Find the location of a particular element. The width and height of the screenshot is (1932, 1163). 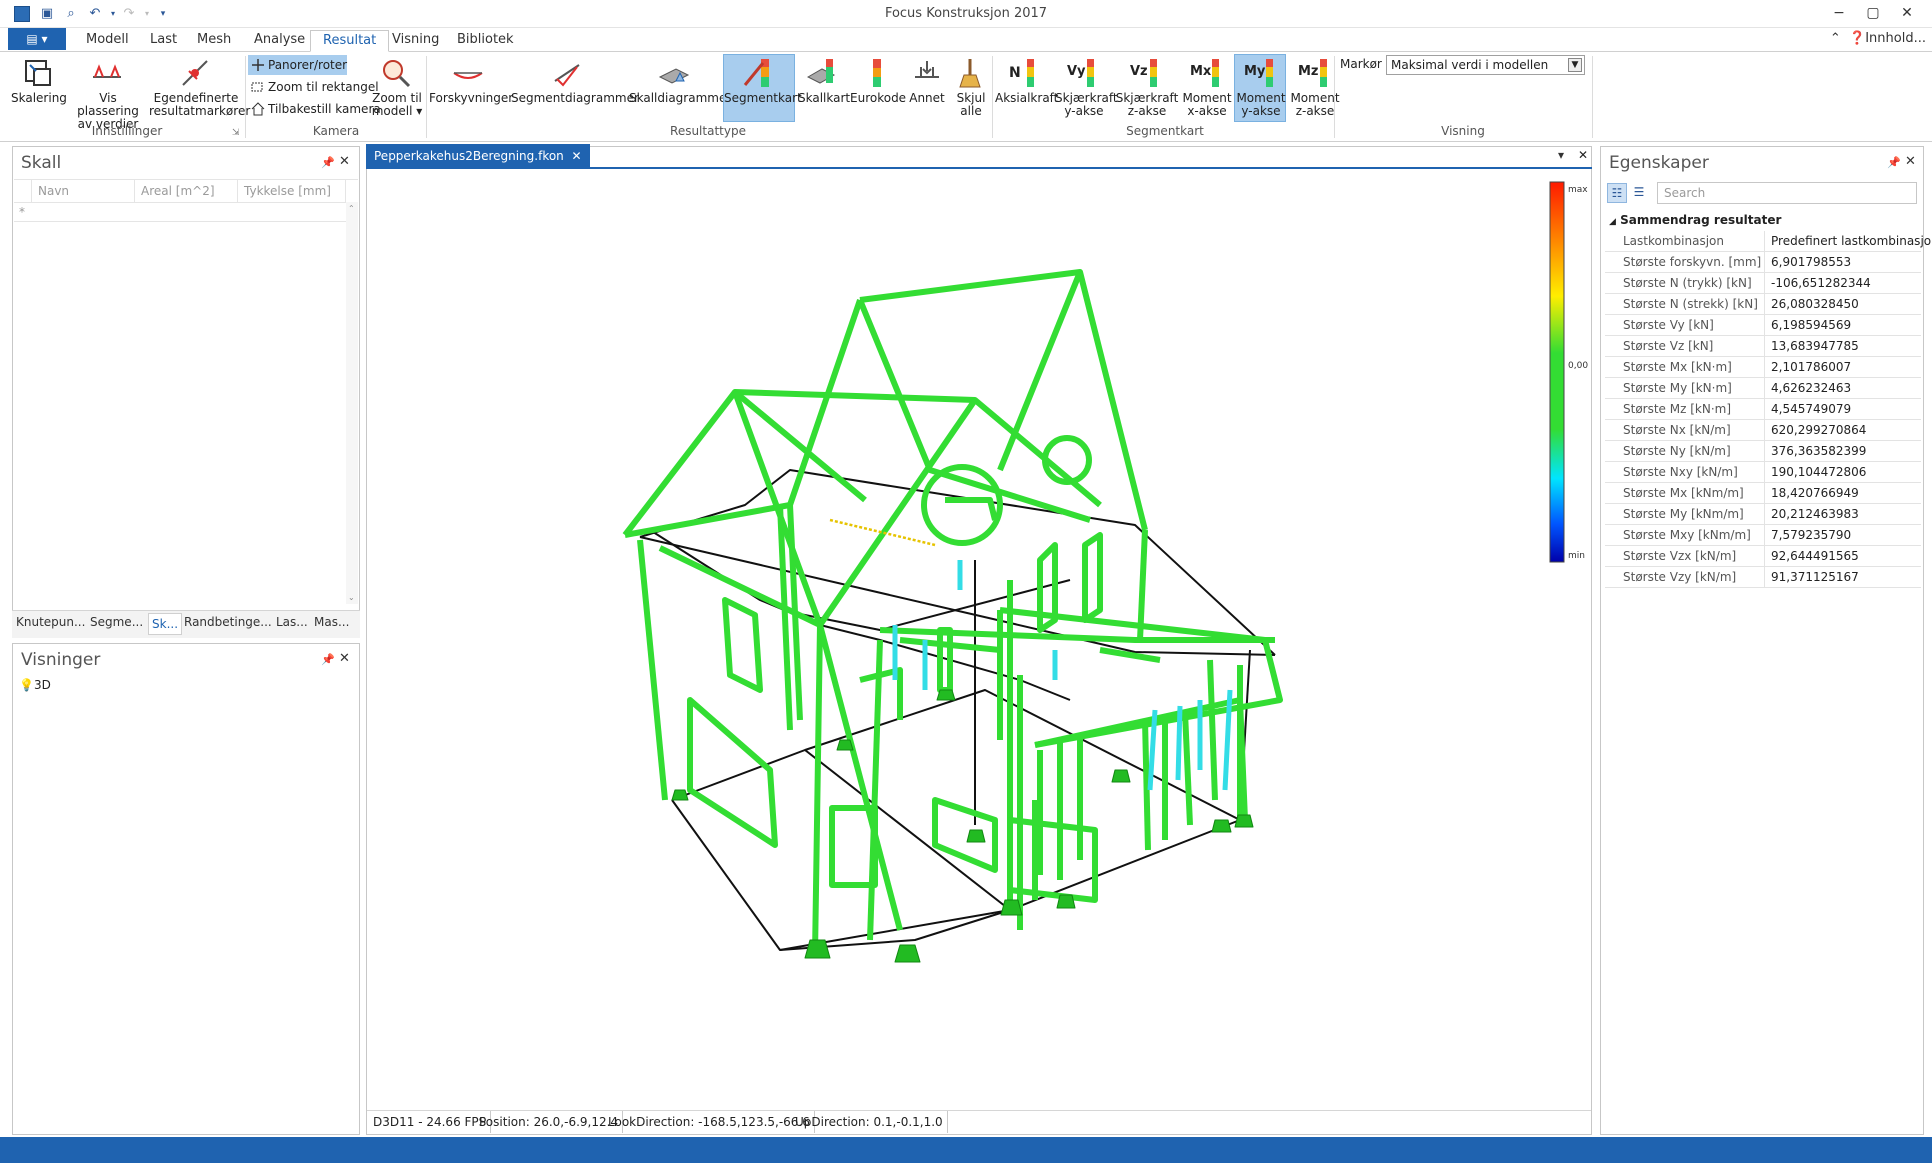

marker-label: Markør is located at coordinates (1361, 64).